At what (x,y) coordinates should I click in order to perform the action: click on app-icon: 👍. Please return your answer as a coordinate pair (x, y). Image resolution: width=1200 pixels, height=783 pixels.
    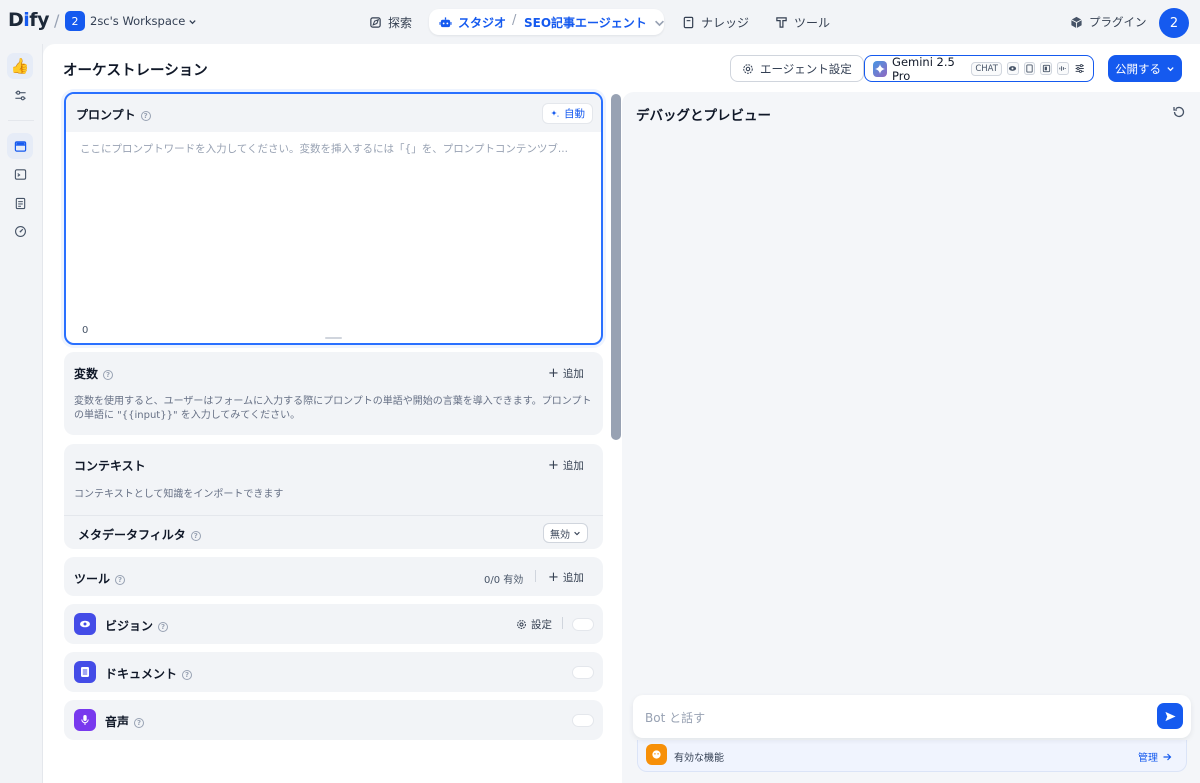
    Looking at the image, I should click on (20, 66).